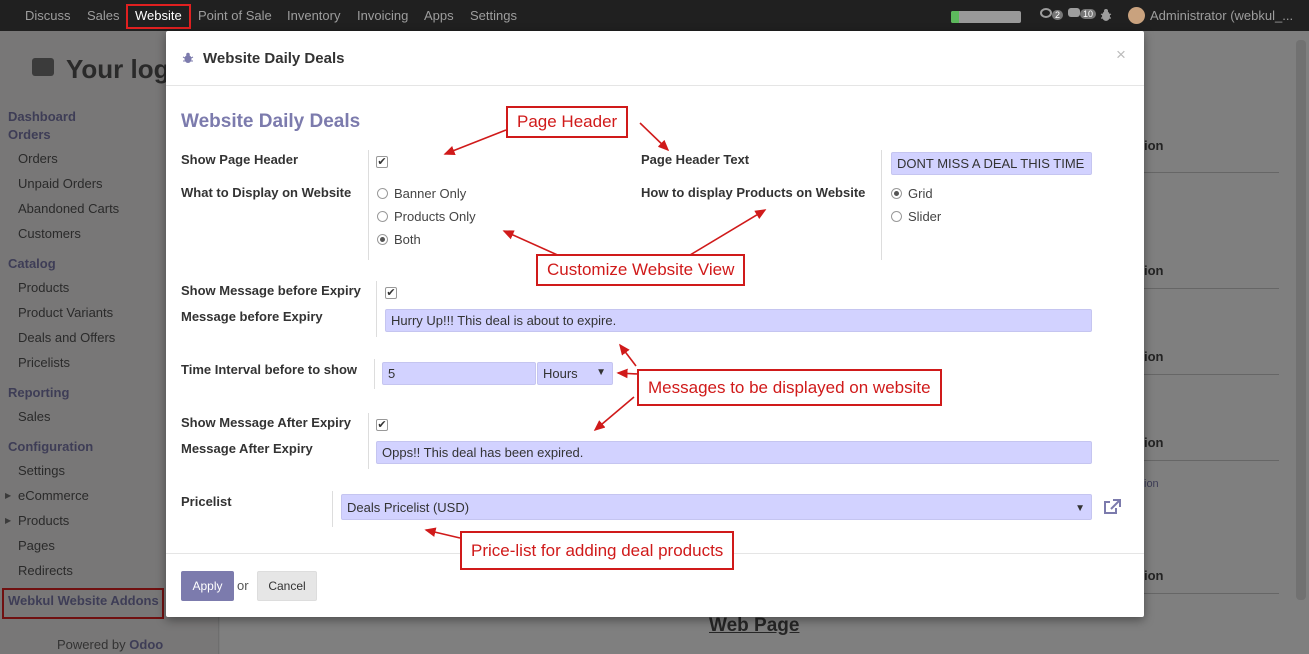 The width and height of the screenshot is (1309, 654). I want to click on annotation-messages: Messages to be displayed on website, so click(789, 387).